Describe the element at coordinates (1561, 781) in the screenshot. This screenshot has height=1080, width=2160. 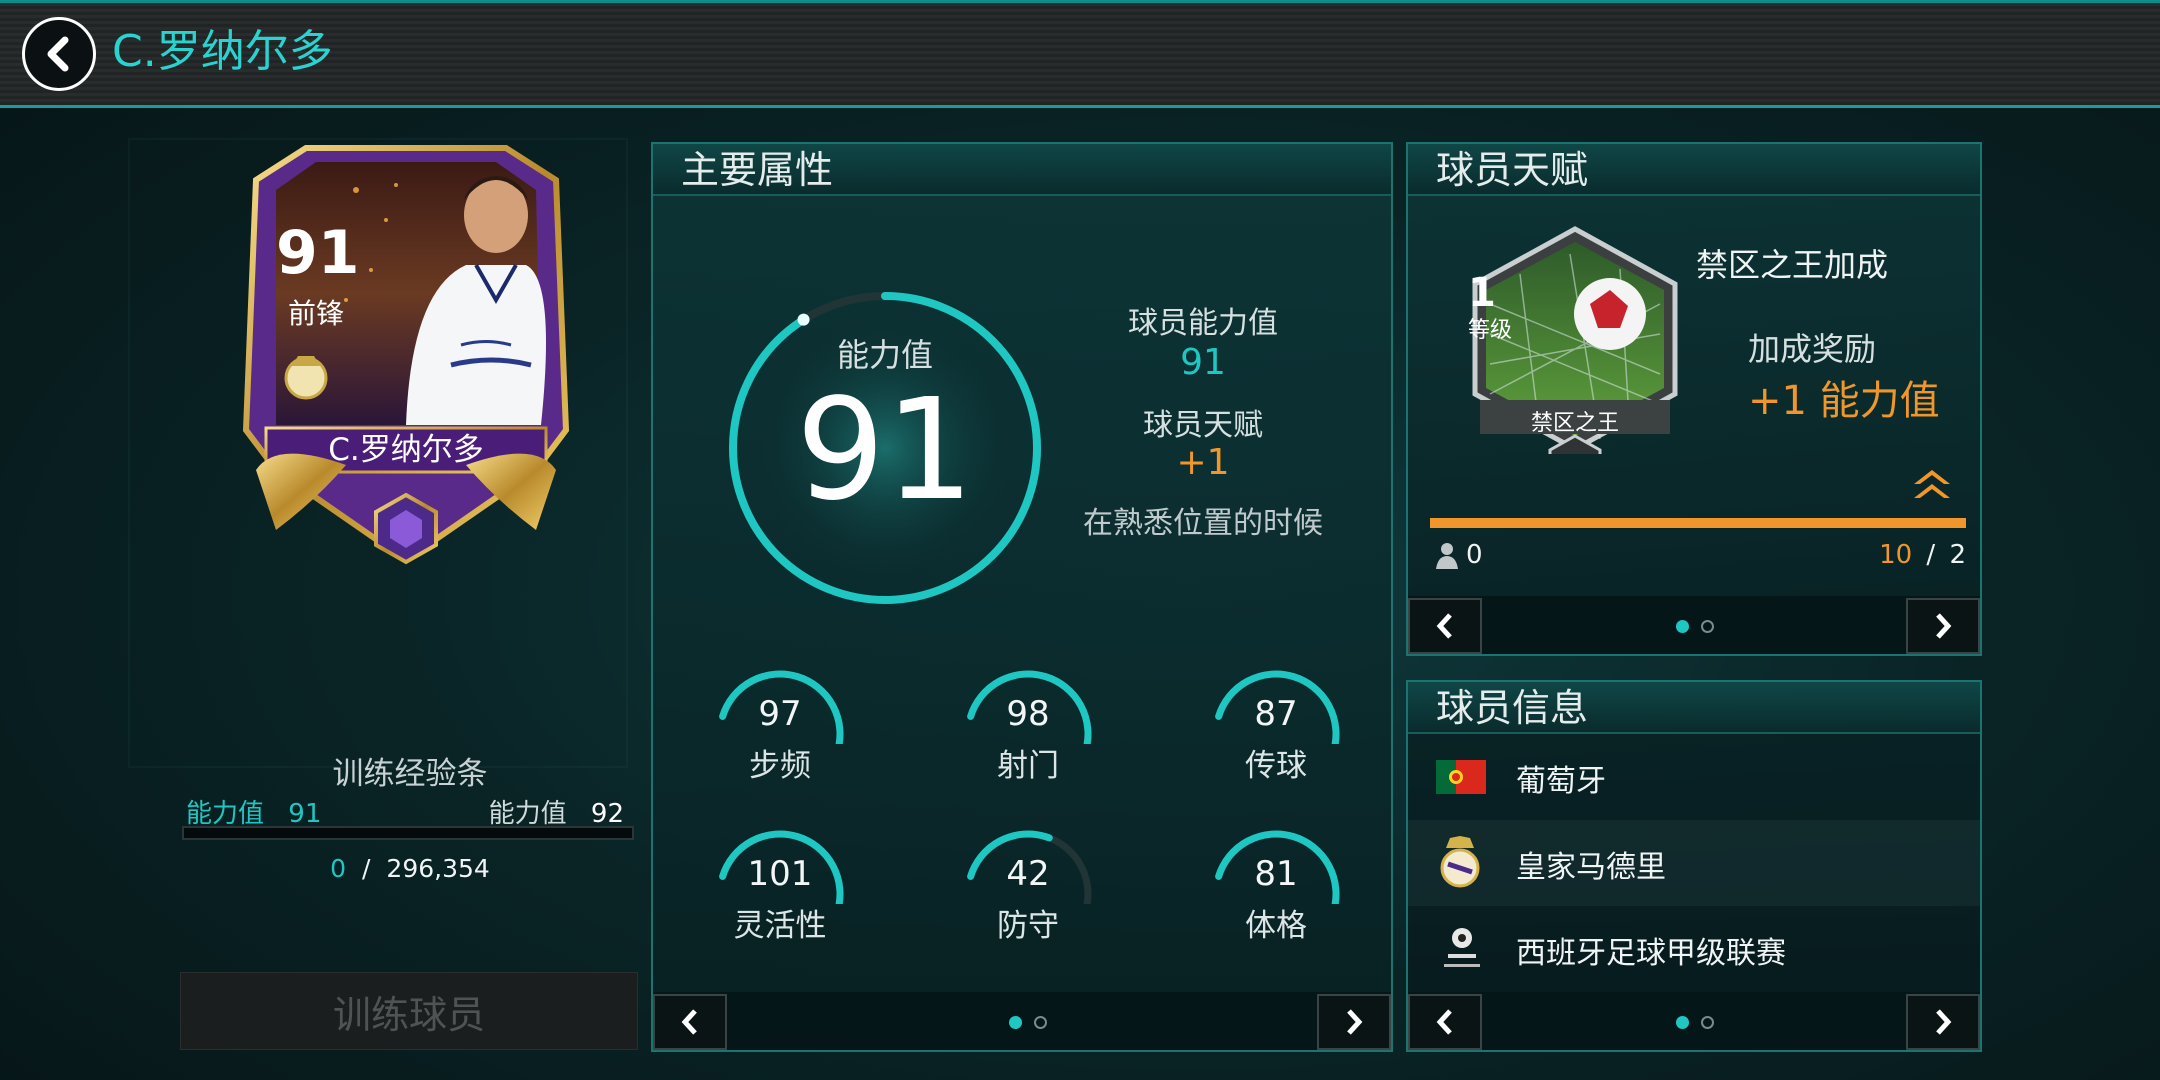
I see `info-nation-text: 葡萄牙` at that location.